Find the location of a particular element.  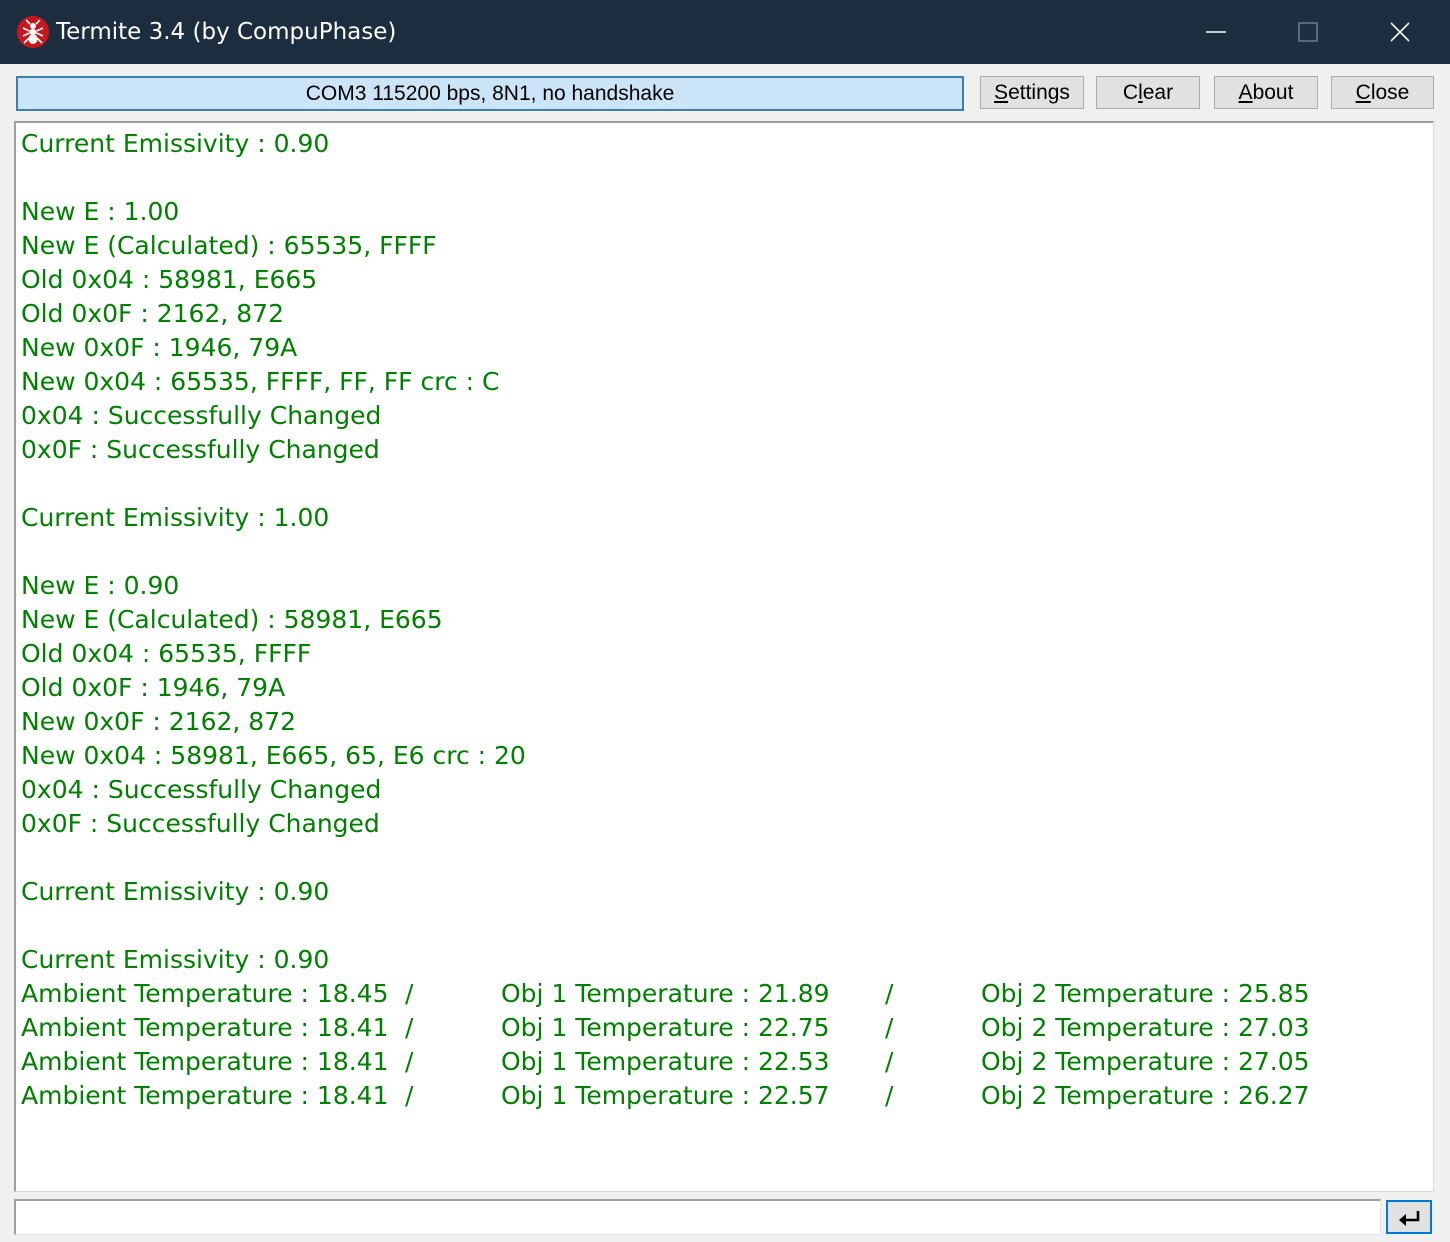

obj1-temp: Obj 1 Temperature : 22.53 is located at coordinates (665, 1061).